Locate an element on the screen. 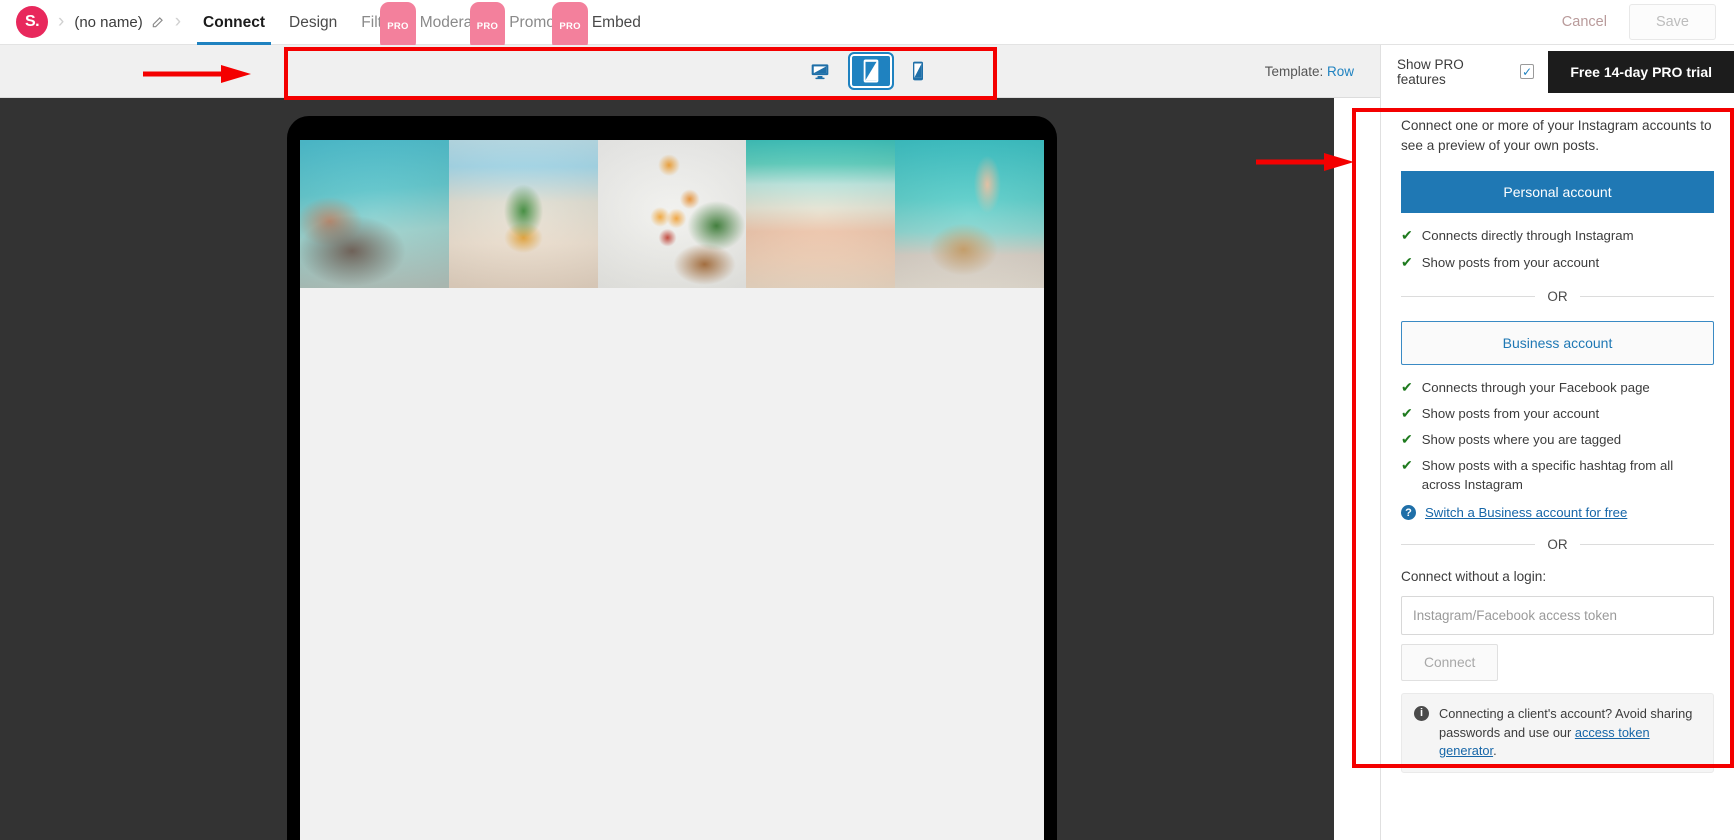  switch-business-account-link: Switch a Business account for free is located at coordinates (1526, 512).